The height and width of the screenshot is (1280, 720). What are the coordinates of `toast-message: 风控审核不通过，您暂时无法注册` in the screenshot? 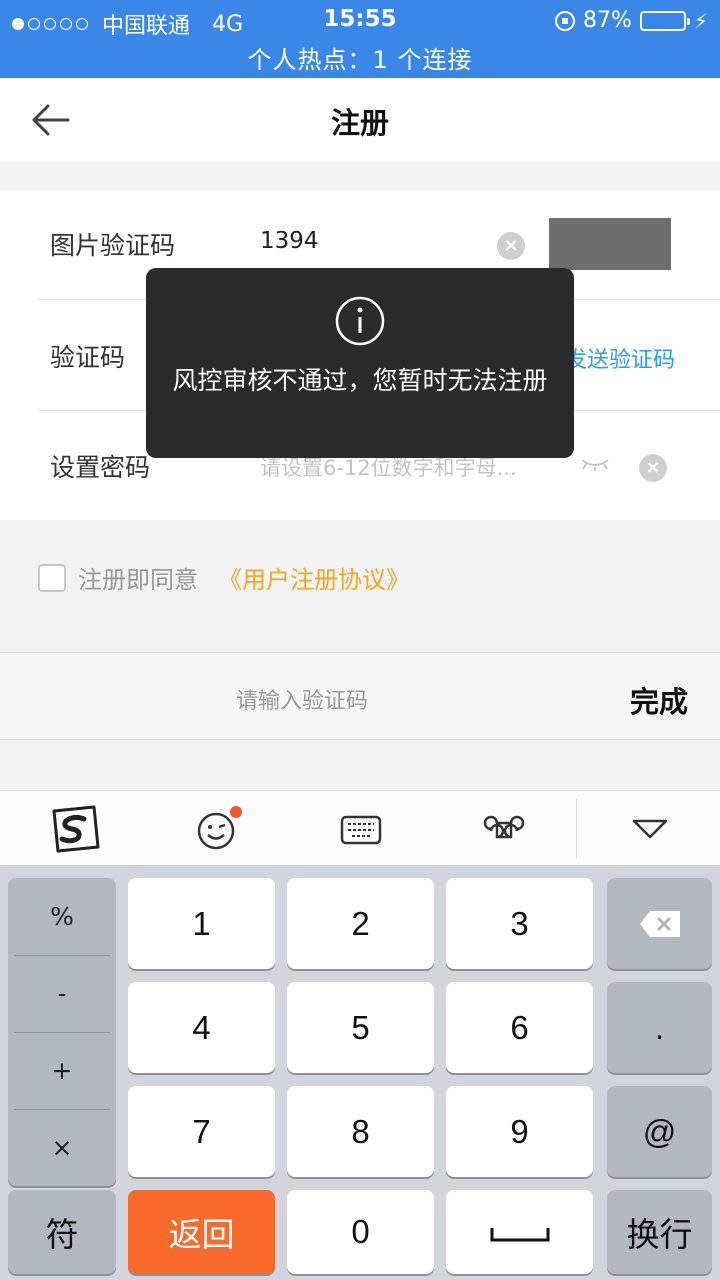 It's located at (360, 380).